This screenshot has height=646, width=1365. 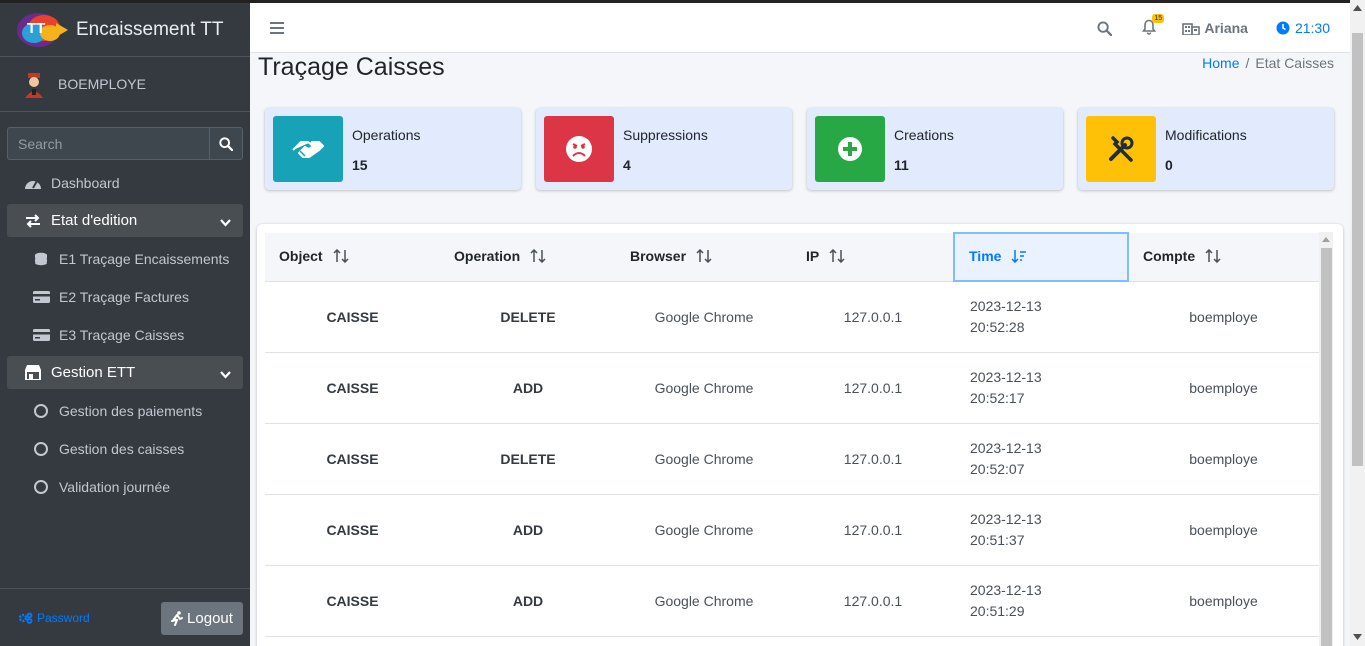 I want to click on sidebar-item-label: Dashboard, so click(x=85, y=182).